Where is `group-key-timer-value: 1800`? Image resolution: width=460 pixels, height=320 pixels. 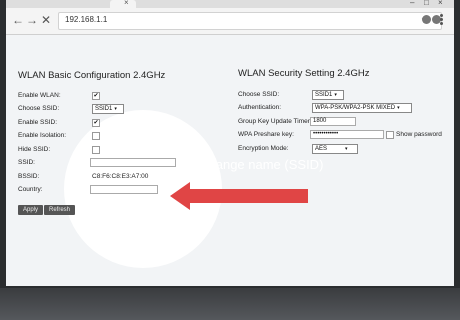 group-key-timer-value: 1800 is located at coordinates (320, 121).